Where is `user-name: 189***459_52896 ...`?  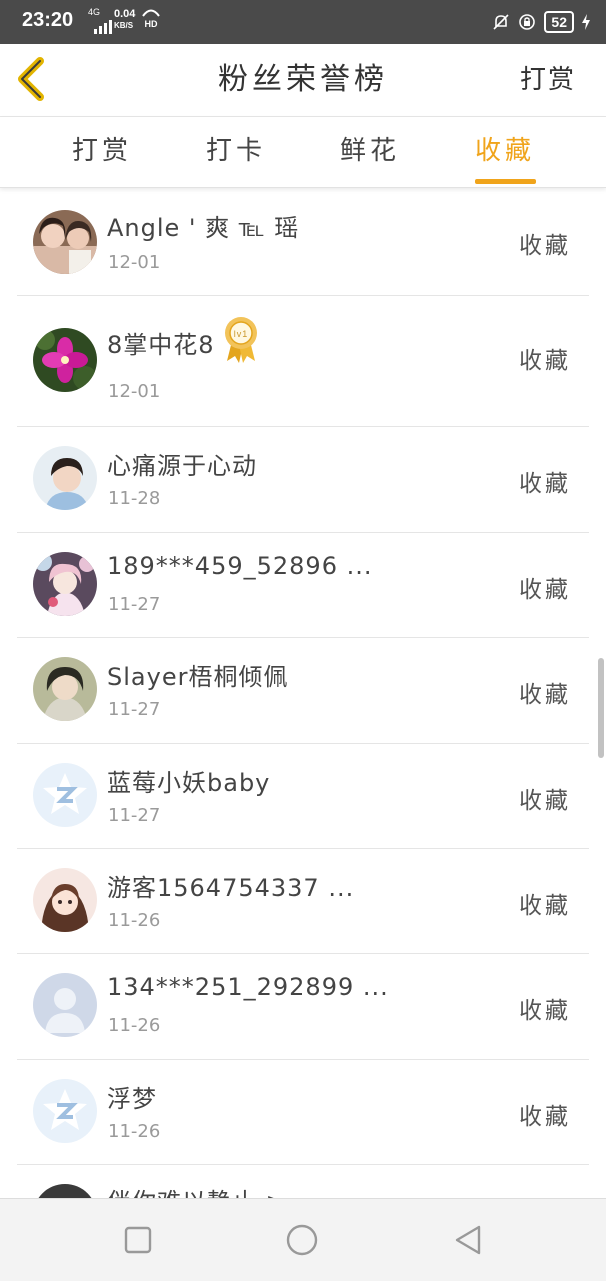
user-name: 189***459_52896 ... is located at coordinates (240, 566).